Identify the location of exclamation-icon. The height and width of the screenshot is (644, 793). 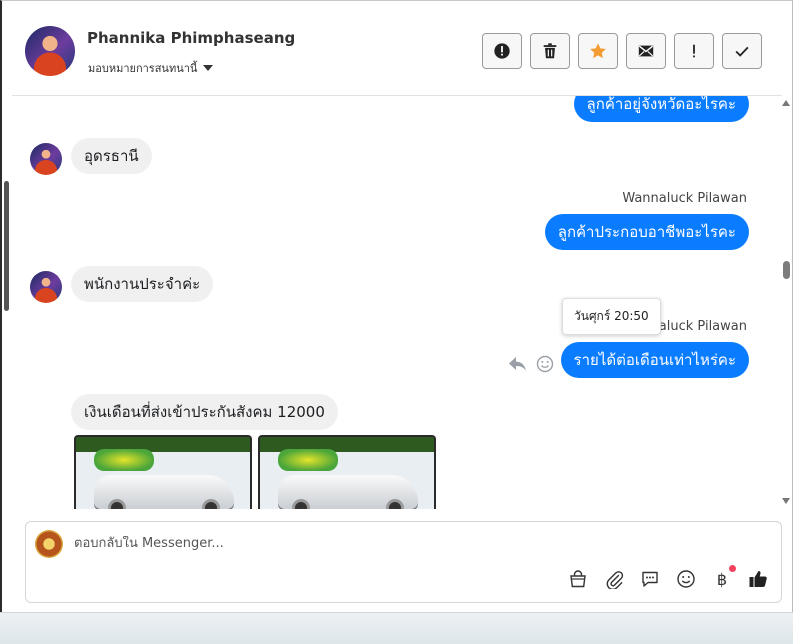
(694, 51).